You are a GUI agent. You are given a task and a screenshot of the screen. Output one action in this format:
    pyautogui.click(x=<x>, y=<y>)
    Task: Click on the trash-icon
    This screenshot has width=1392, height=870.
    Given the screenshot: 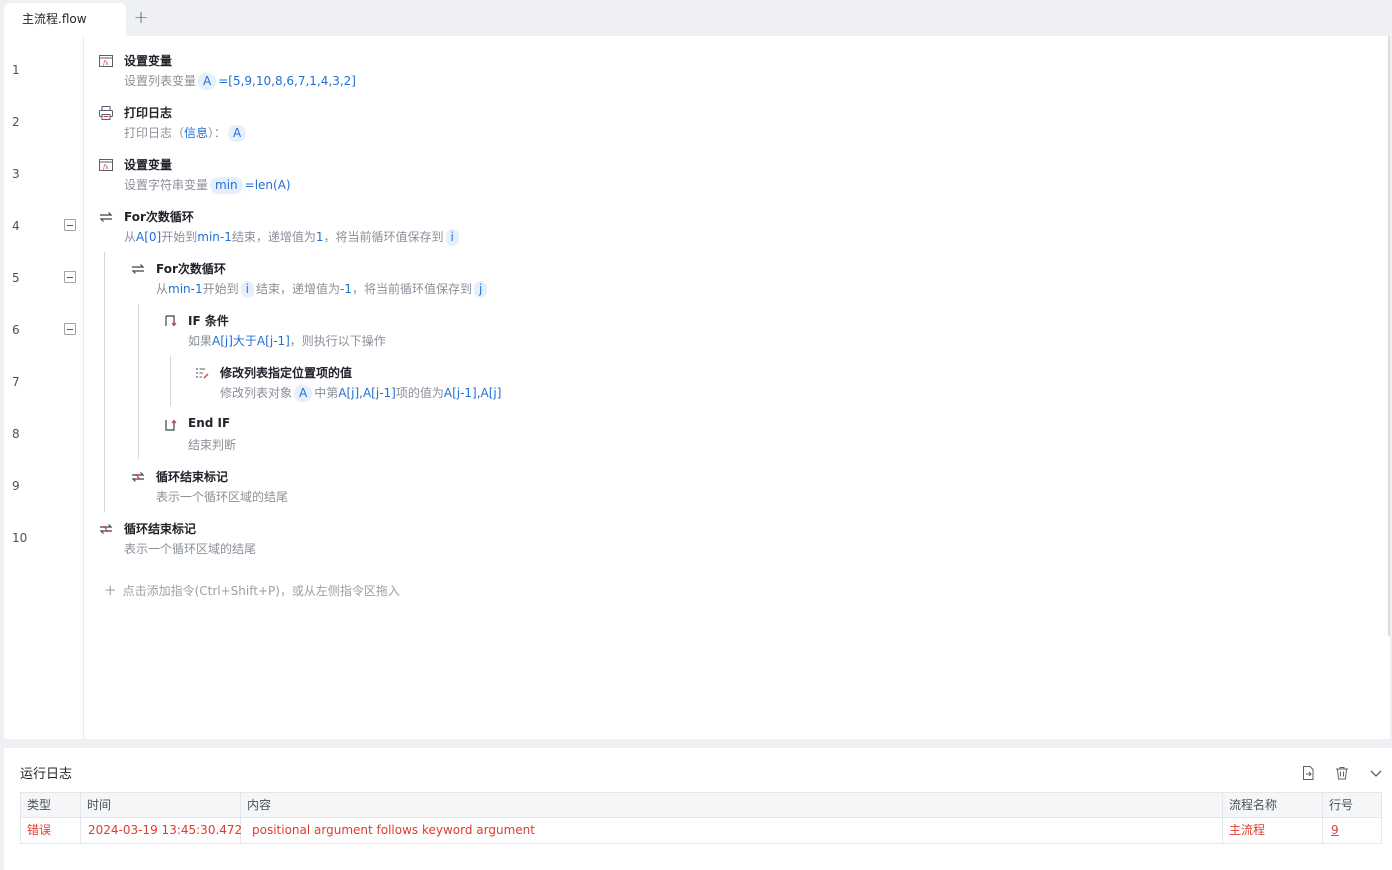 What is the action you would take?
    pyautogui.click(x=1341, y=772)
    